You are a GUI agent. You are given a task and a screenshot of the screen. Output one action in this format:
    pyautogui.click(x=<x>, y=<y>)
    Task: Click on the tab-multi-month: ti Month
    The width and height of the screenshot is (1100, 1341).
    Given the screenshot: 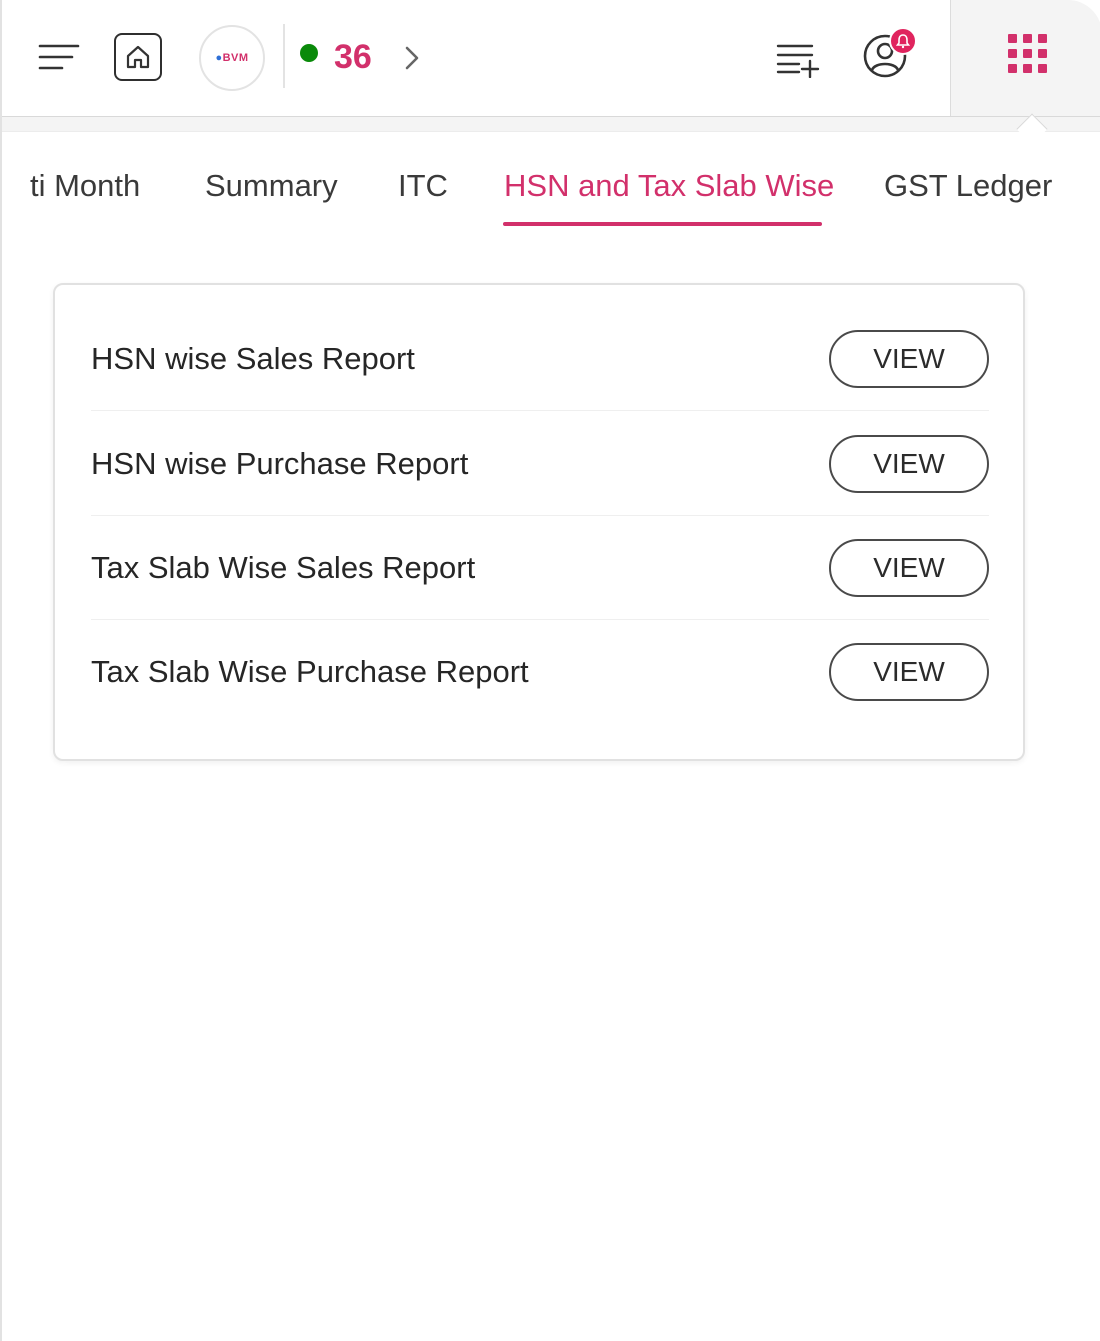 What is the action you would take?
    pyautogui.click(x=85, y=186)
    